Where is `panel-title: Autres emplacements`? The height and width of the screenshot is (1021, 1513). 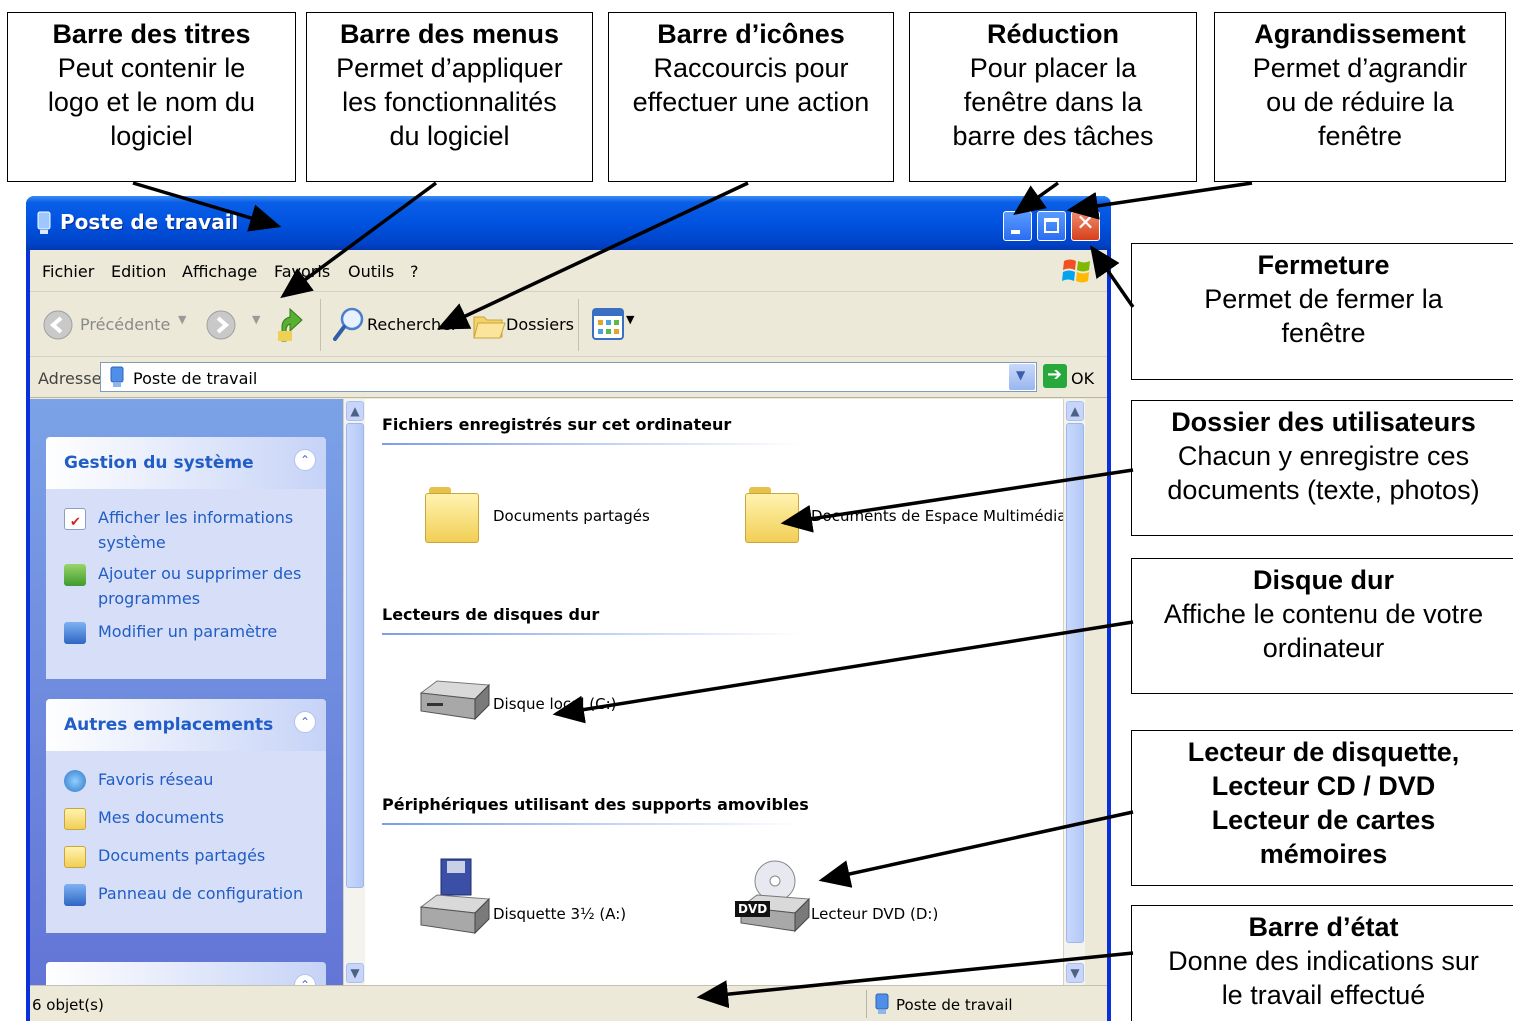 panel-title: Autres emplacements is located at coordinates (169, 725).